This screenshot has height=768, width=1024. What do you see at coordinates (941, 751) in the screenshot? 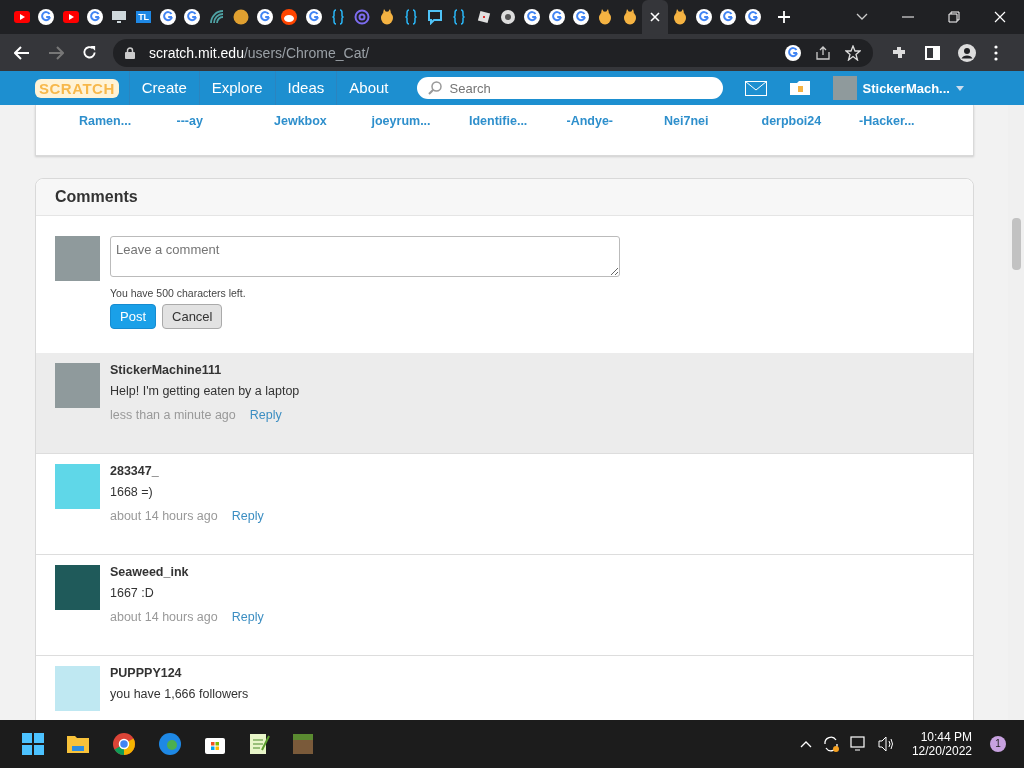
I see `clock-date: 12/20/2022` at bounding box center [941, 751].